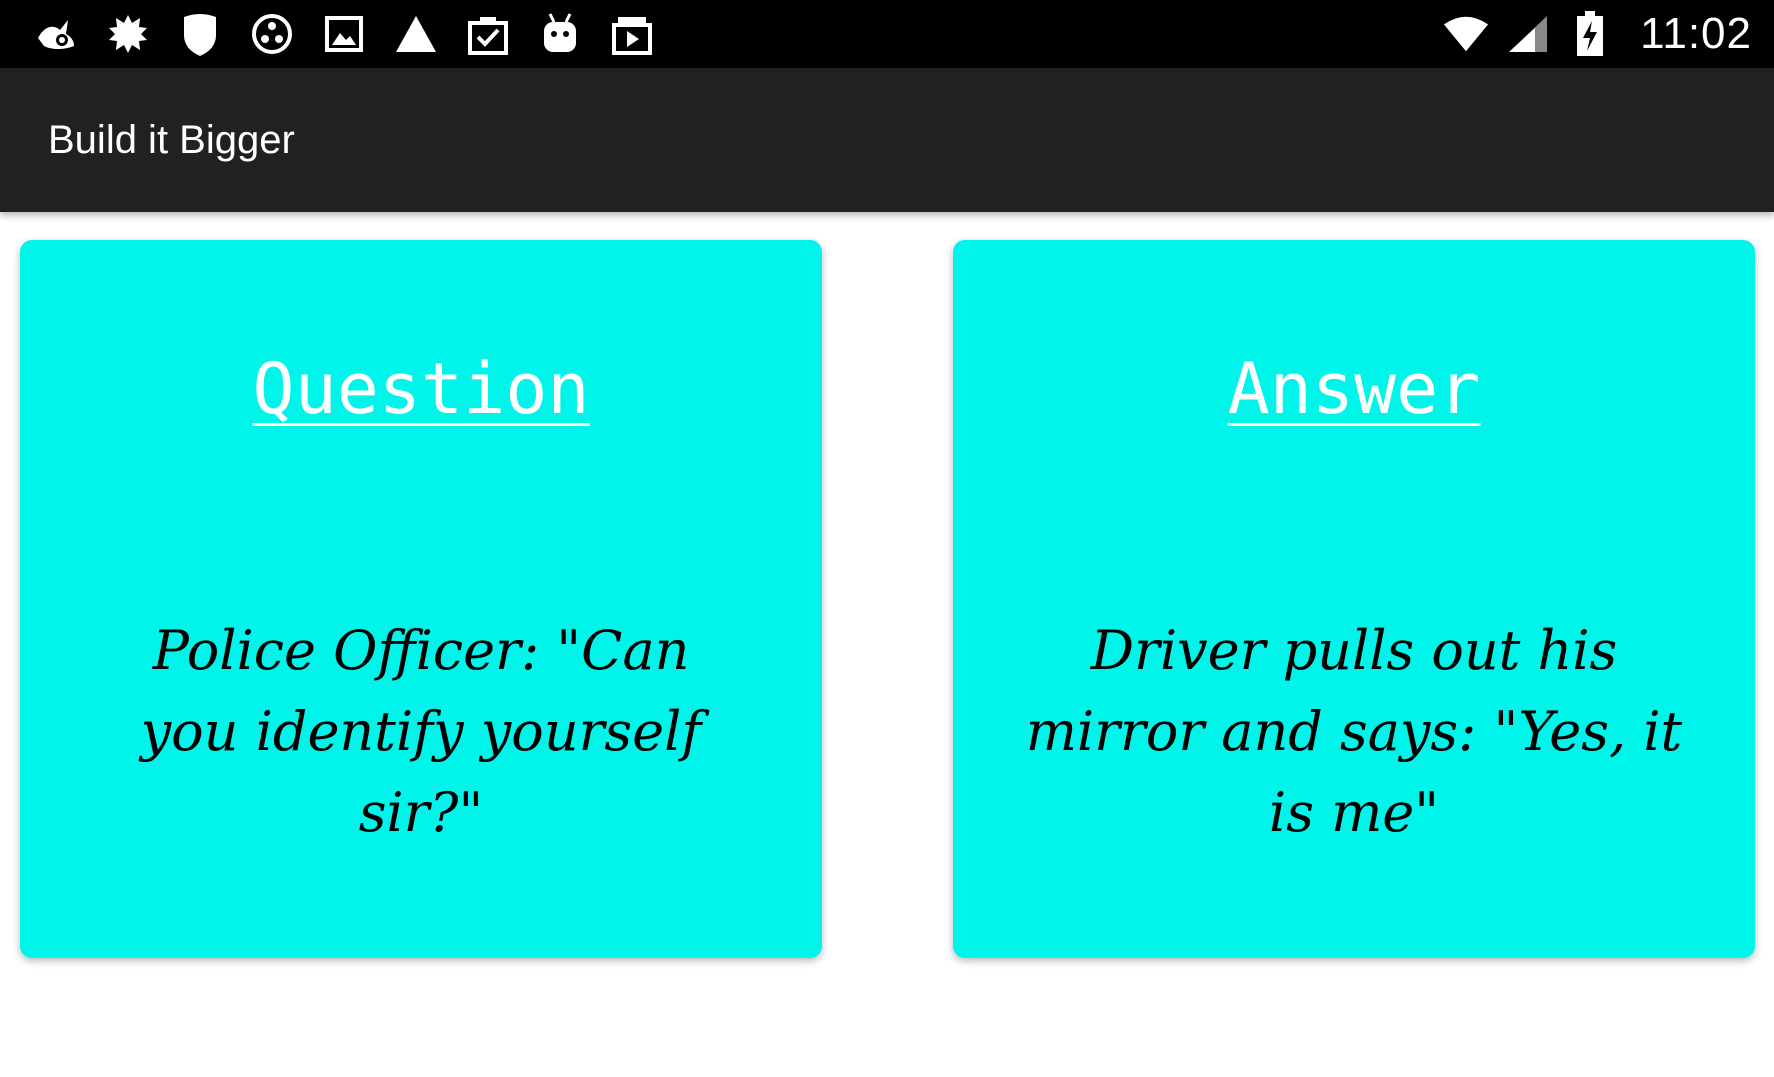 The height and width of the screenshot is (1077, 1774). Describe the element at coordinates (171, 140) in the screenshot. I see `app-title: Build it Bigger` at that location.